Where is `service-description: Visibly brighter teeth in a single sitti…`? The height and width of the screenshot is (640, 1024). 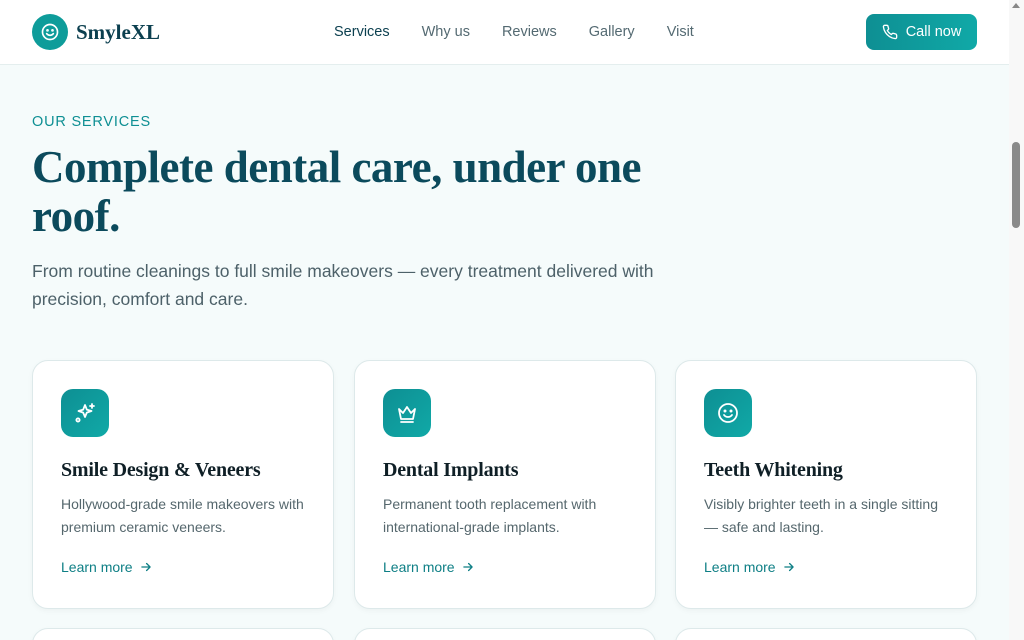 service-description: Visibly brighter teeth in a single sitti… is located at coordinates (821, 515).